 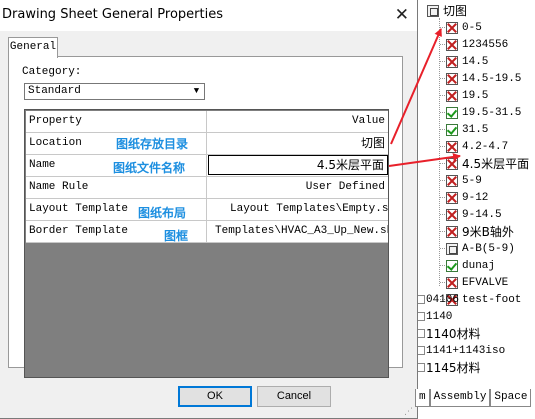 I want to click on property-value: Layout Templates\Empty.sha, so click(x=298, y=209).